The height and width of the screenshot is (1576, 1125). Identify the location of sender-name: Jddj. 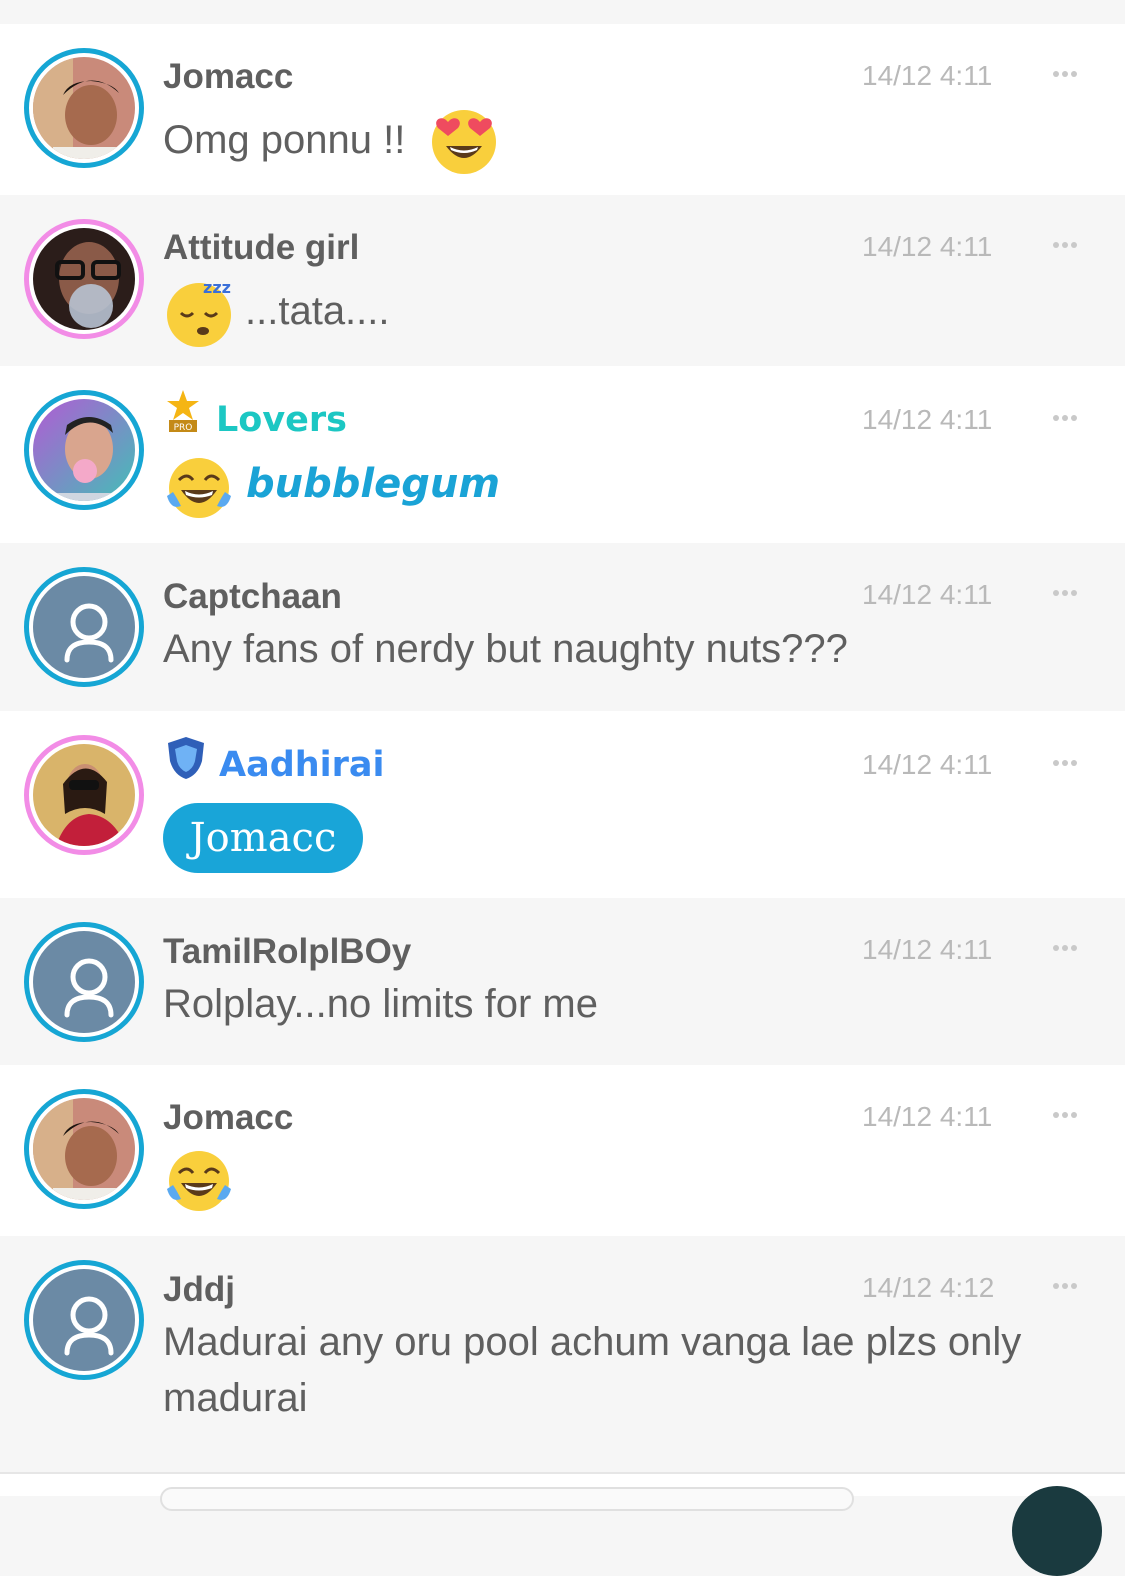
(199, 1290).